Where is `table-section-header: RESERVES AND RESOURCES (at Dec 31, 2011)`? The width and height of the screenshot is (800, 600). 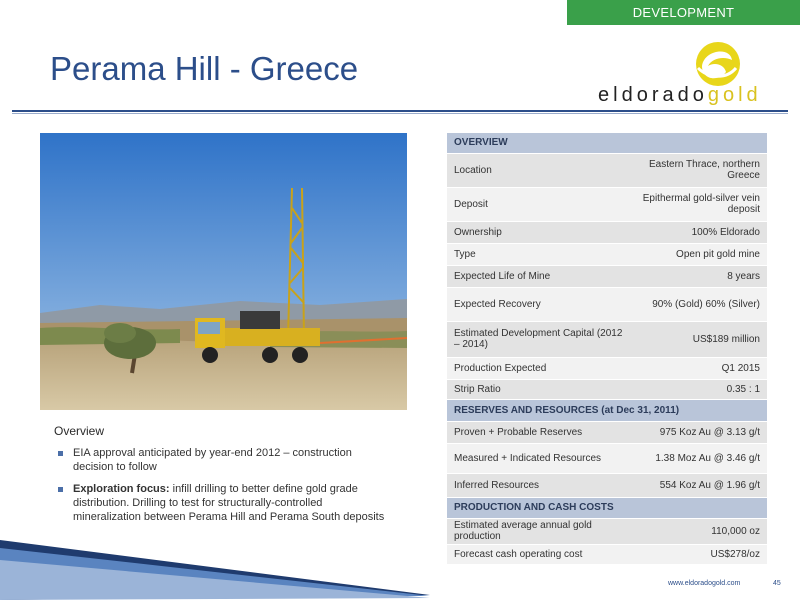
table-section-header: RESERVES AND RESOURCES (at Dec 31, 2011) is located at coordinates (607, 410).